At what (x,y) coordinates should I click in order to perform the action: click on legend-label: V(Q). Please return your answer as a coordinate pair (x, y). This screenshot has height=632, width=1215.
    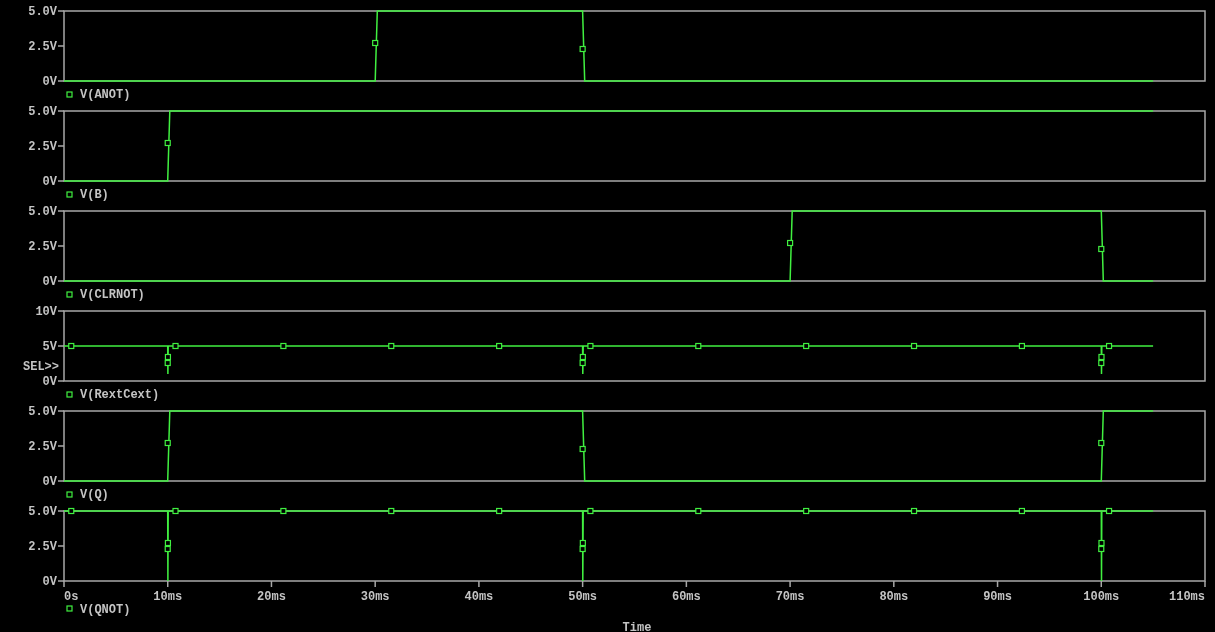
    Looking at the image, I should click on (94, 495).